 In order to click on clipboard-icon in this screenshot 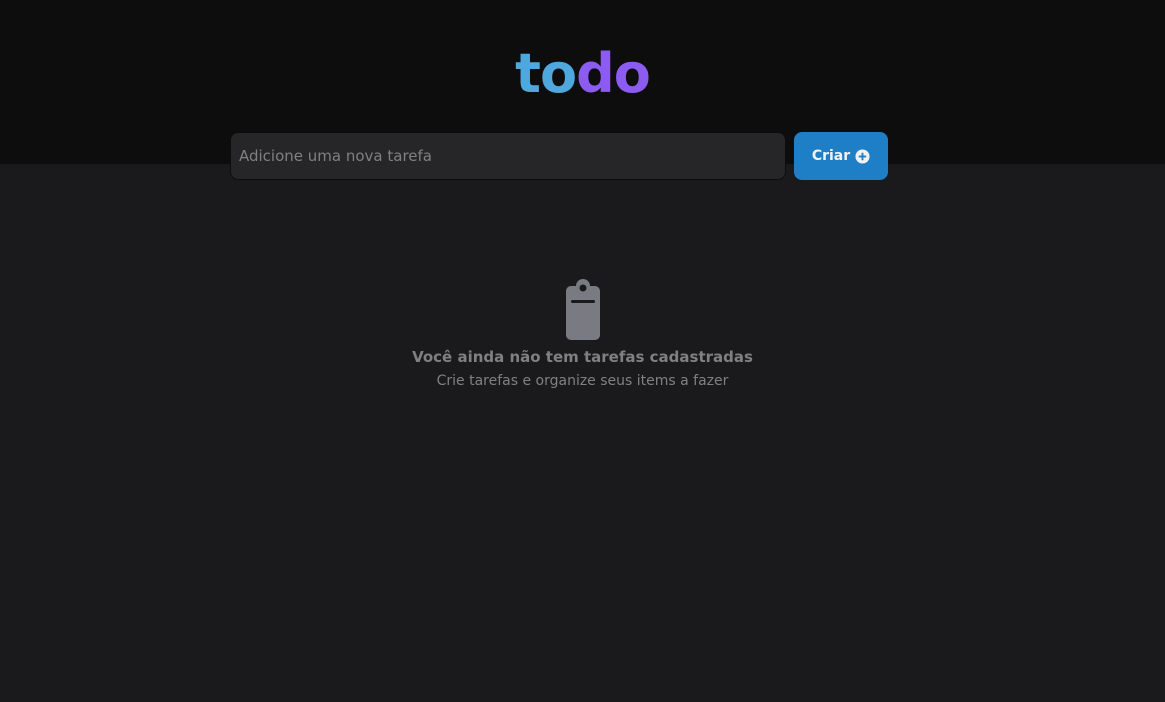, I will do `click(583, 308)`.